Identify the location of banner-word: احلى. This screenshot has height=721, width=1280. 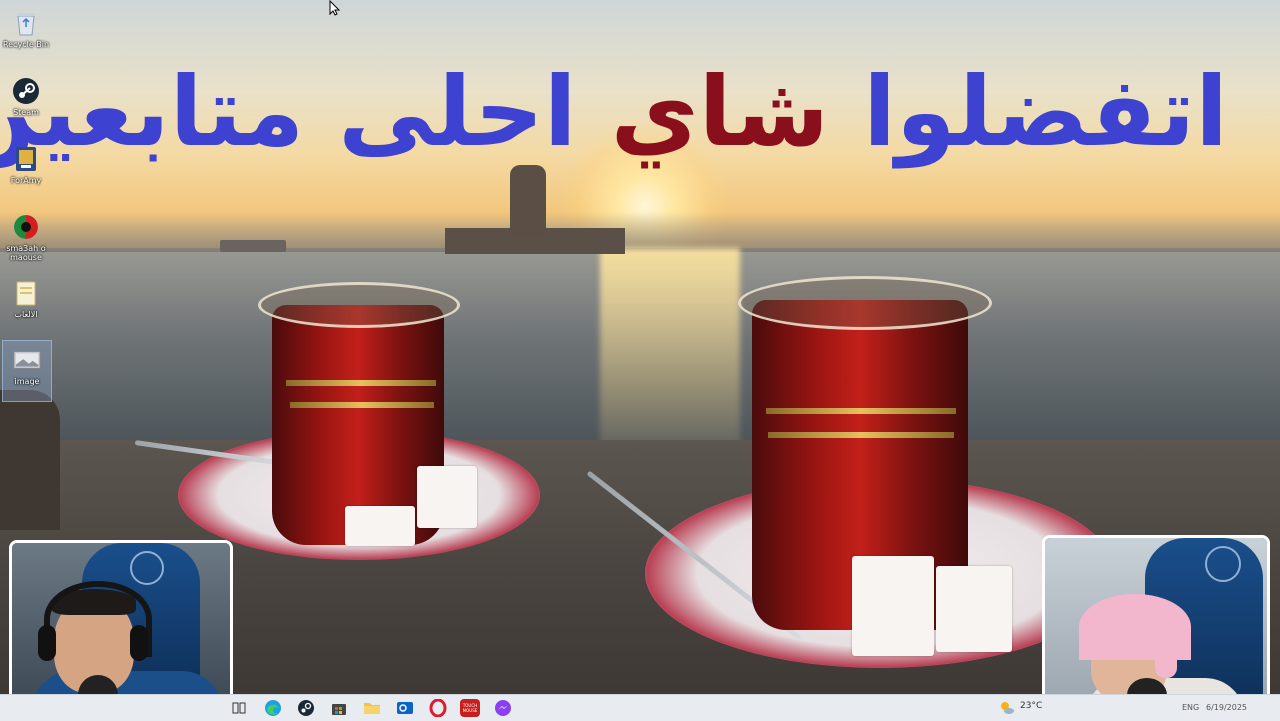
(457, 112).